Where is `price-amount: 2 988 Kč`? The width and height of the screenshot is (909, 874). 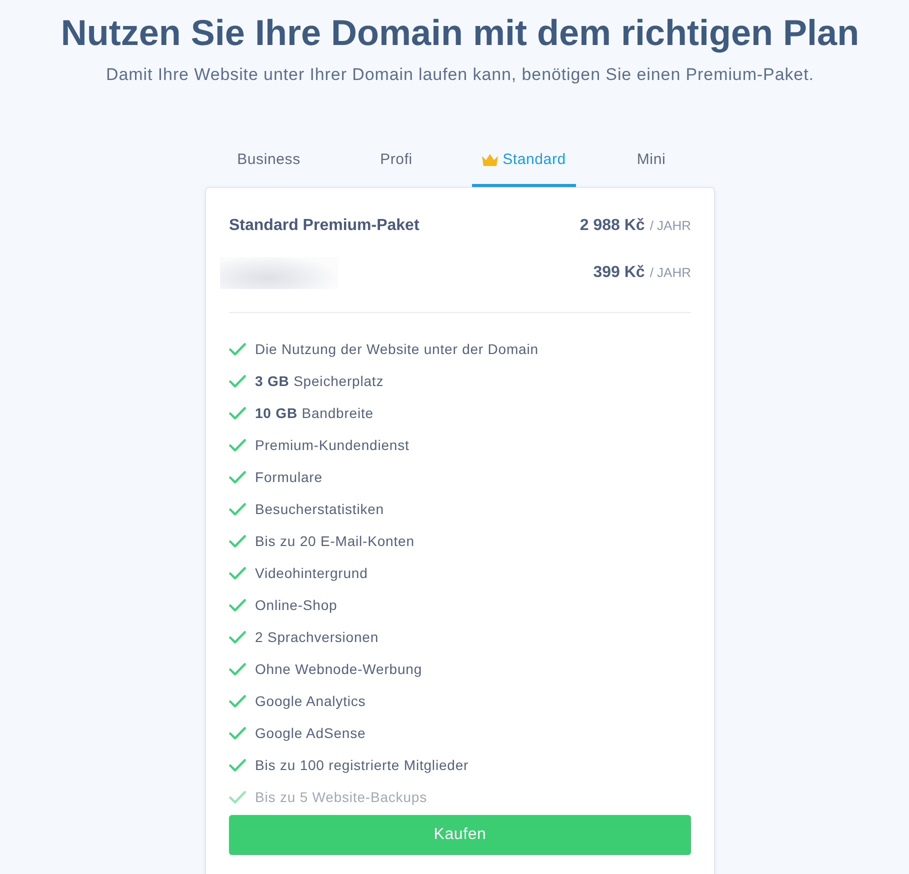 price-amount: 2 988 Kč is located at coordinates (612, 226).